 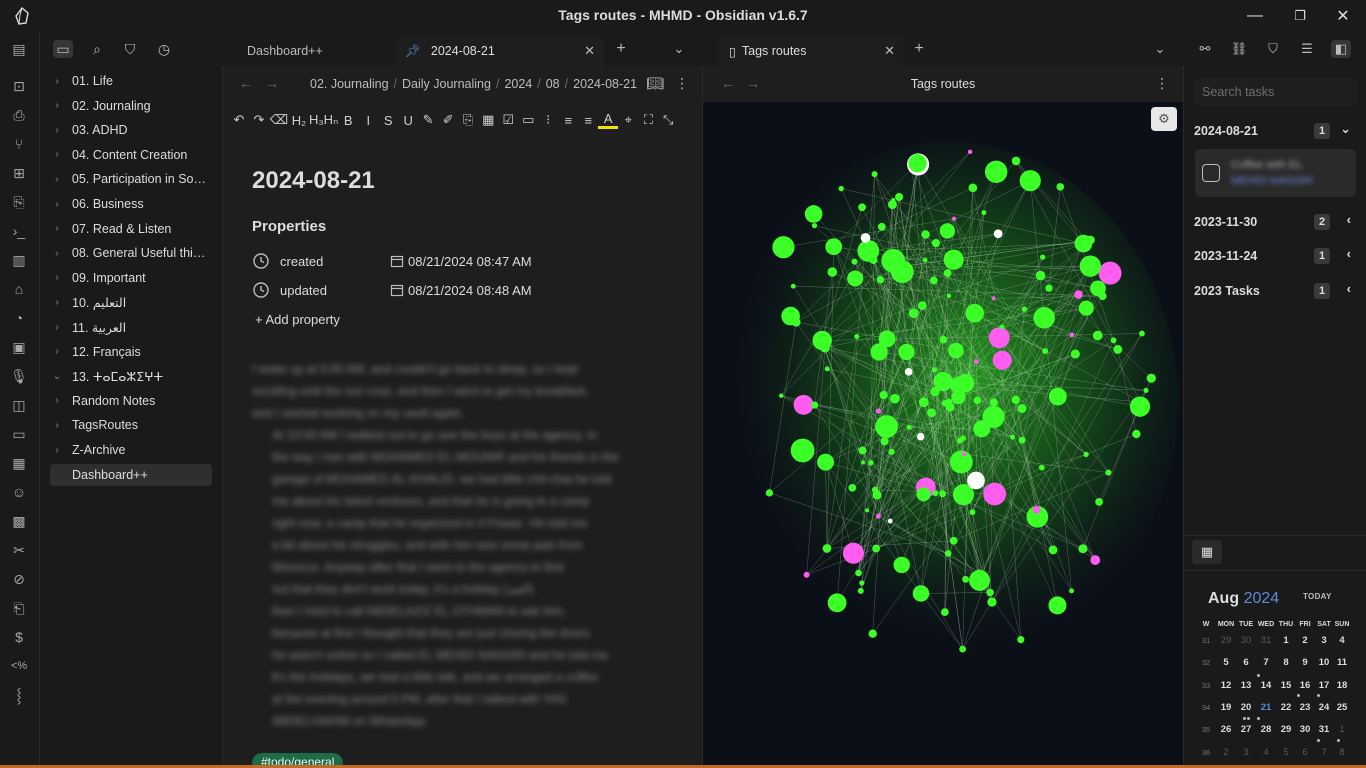 I want to click on calendar-day: 3, so click(x=1324, y=640).